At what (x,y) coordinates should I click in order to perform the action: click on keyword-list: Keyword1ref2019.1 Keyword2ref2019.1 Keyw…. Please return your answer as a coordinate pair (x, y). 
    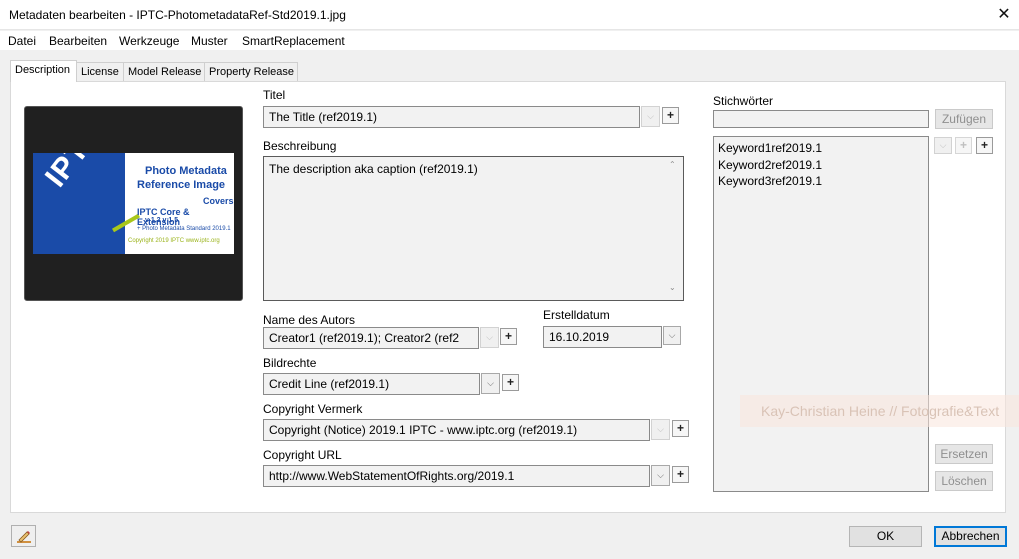
    Looking at the image, I should click on (821, 314).